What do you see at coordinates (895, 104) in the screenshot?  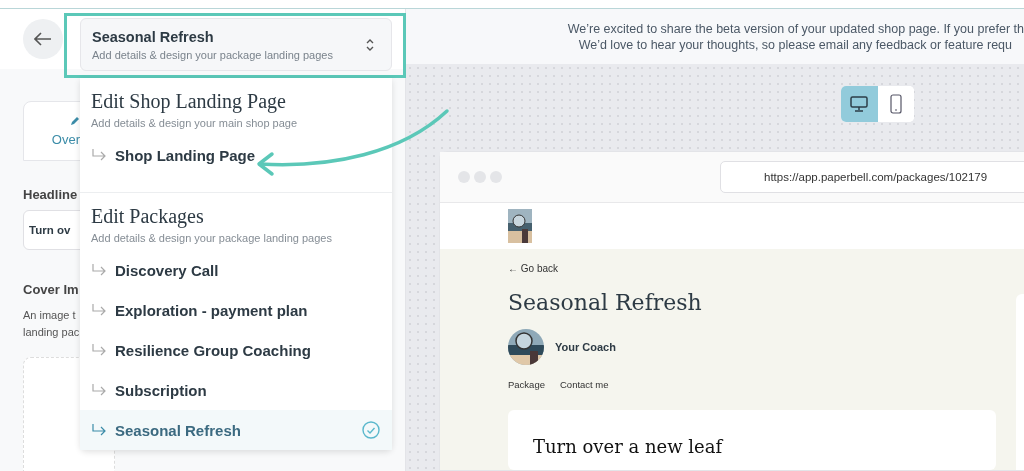 I see `phone-icon` at bounding box center [895, 104].